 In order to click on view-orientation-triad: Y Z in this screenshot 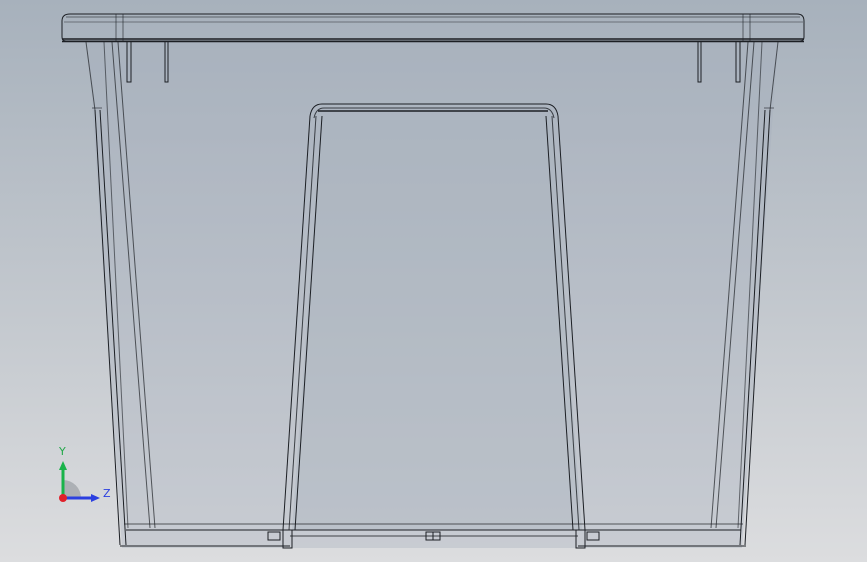, I will do `click(84, 473)`.